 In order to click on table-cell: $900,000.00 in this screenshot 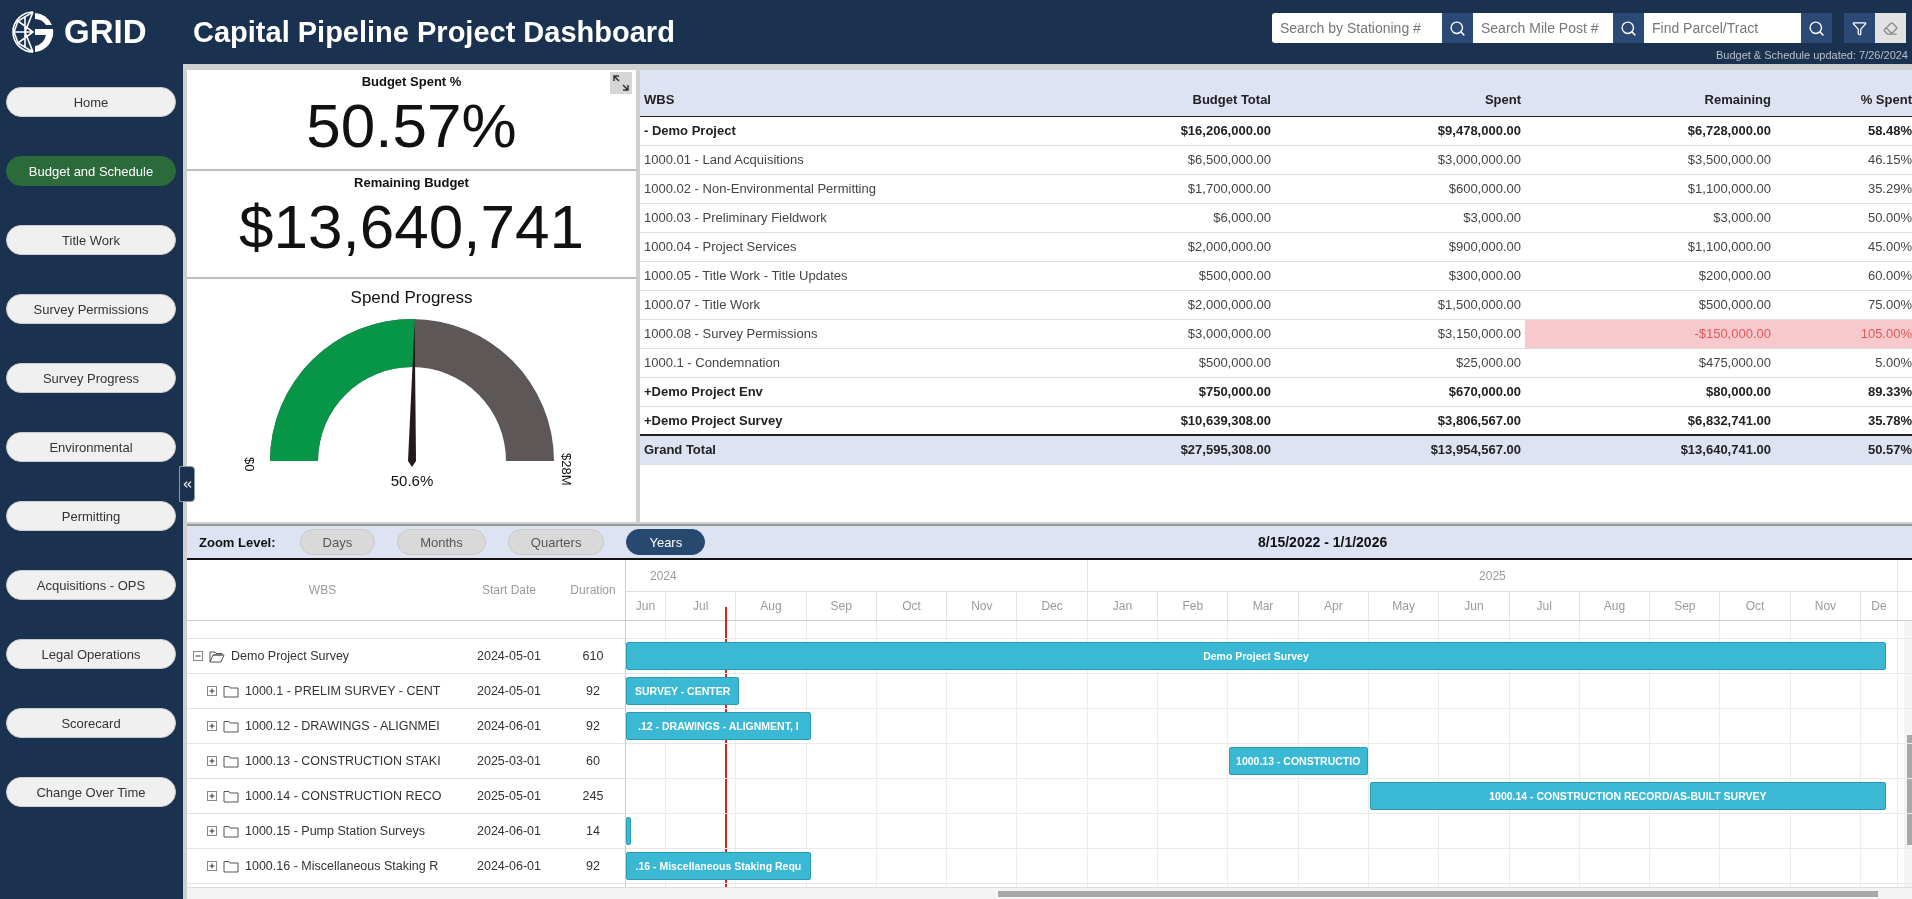, I will do `click(1400, 246)`.